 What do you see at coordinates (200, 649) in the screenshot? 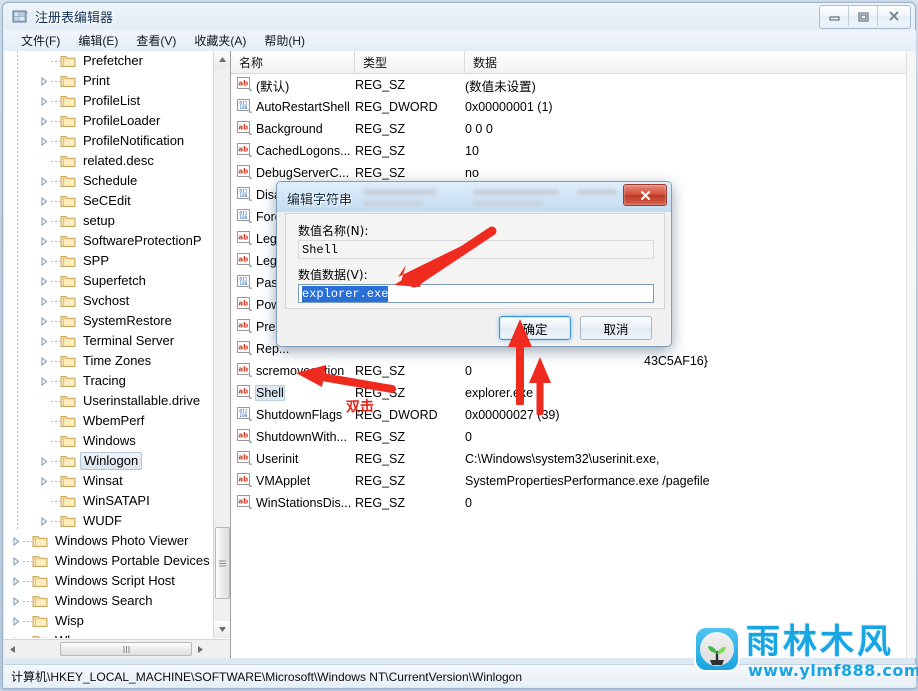
I see `scroll-right-icon` at bounding box center [200, 649].